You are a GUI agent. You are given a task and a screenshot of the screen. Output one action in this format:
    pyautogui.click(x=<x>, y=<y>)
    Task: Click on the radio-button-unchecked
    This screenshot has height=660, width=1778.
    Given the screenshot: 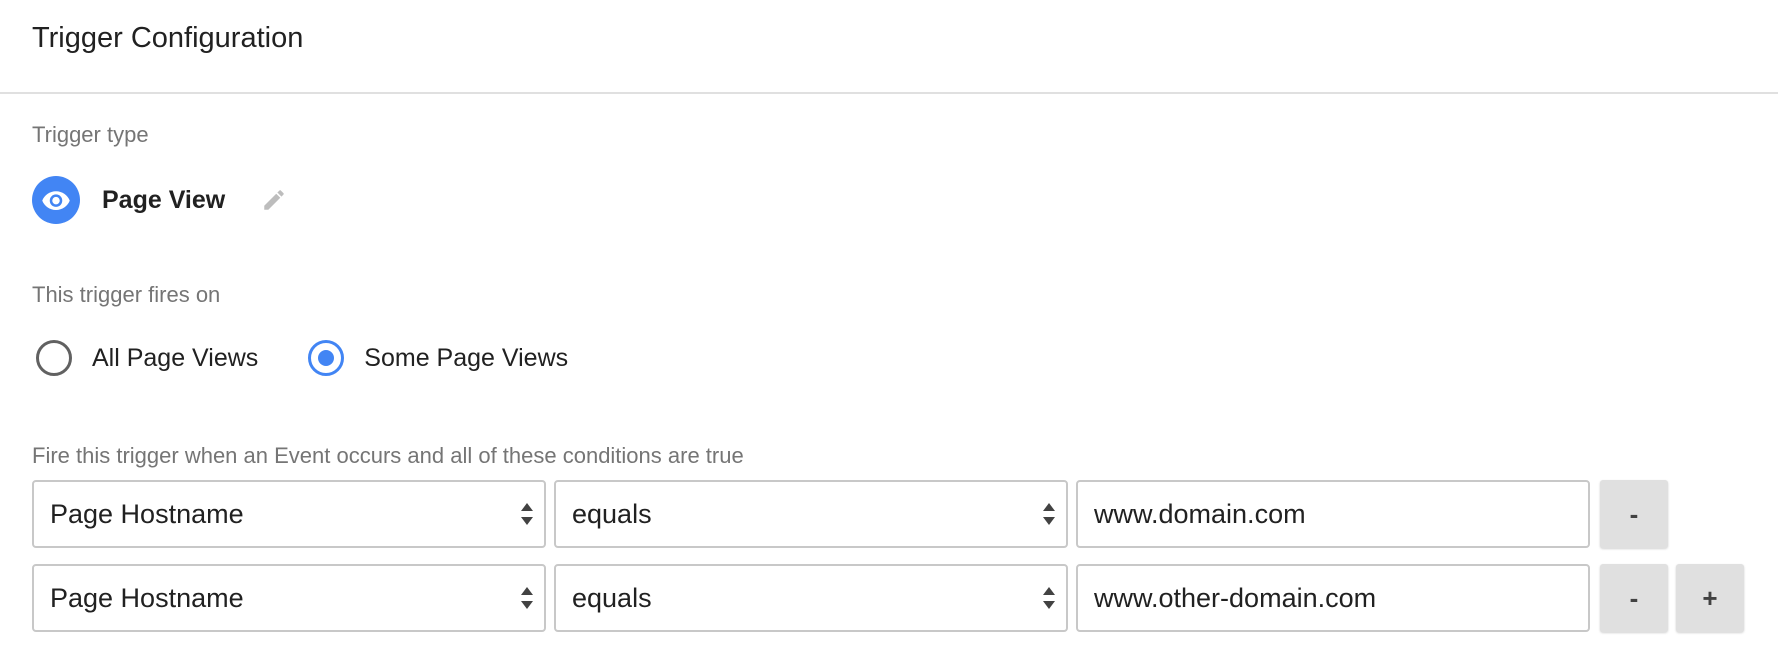 What is the action you would take?
    pyautogui.click(x=54, y=358)
    